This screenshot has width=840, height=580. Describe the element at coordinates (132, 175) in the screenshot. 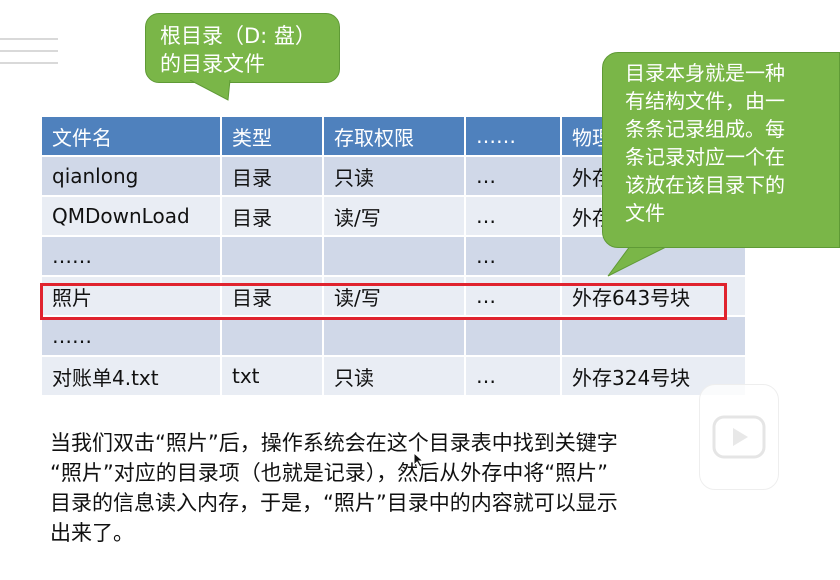

I see `cell-file-name: qianlong` at that location.